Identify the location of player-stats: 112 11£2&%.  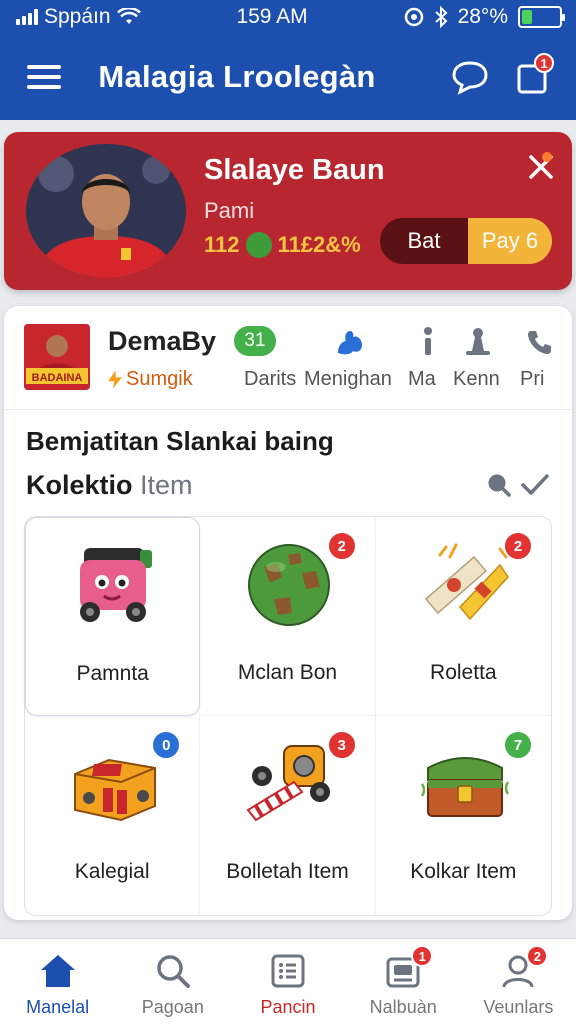
(282, 245).